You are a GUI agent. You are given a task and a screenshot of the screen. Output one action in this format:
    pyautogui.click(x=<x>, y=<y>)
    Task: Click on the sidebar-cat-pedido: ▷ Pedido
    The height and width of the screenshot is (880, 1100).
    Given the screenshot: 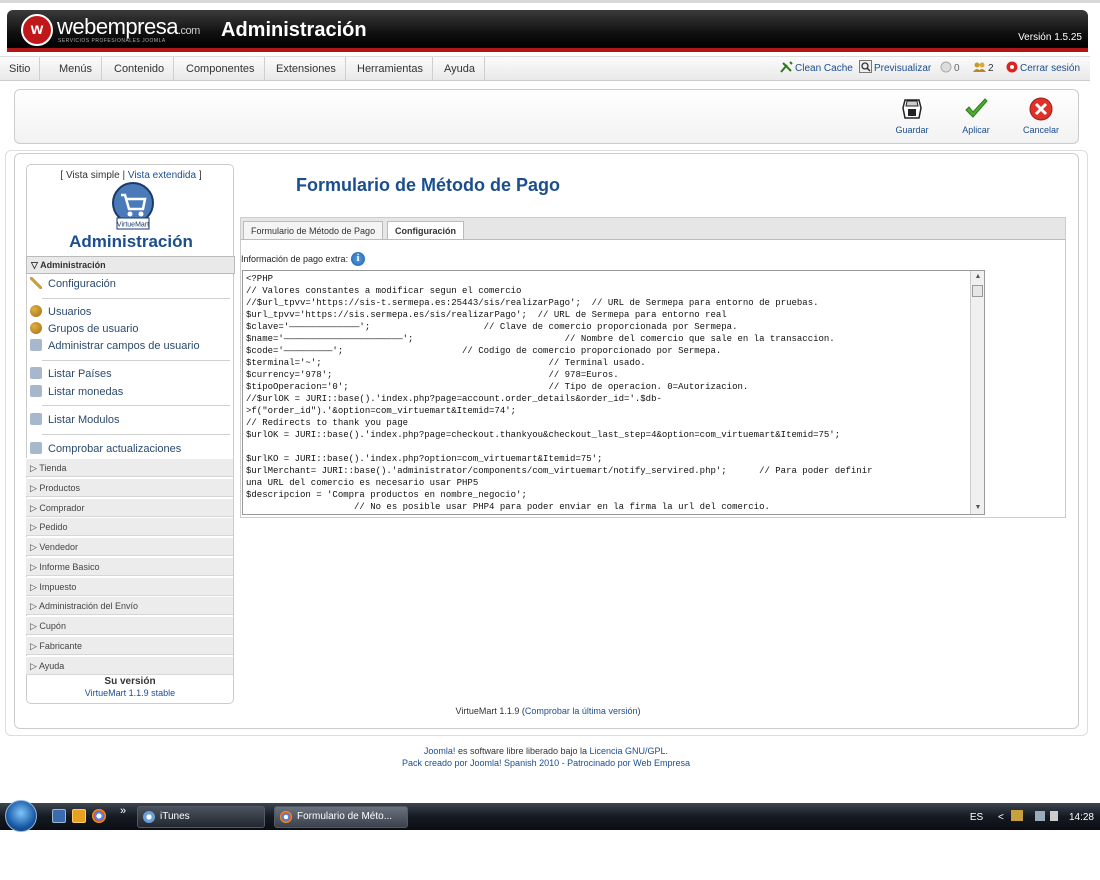 What is the action you would take?
    pyautogui.click(x=129, y=526)
    